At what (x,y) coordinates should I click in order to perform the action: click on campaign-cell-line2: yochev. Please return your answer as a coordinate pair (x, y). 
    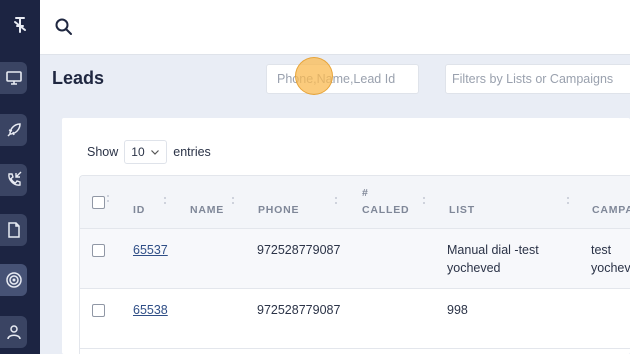
    Looking at the image, I should click on (610, 268).